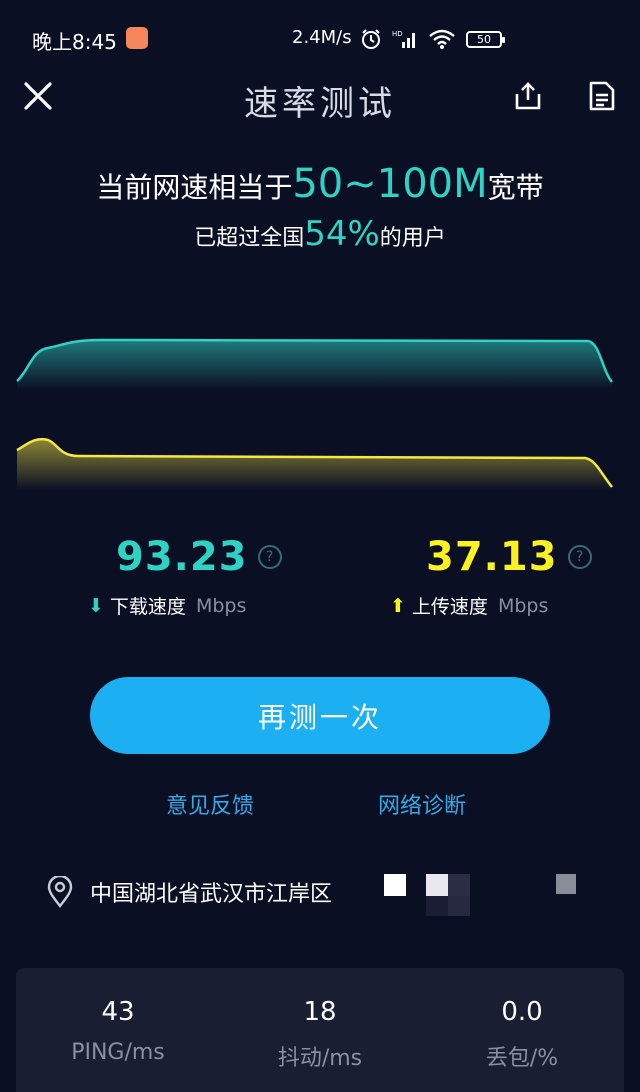 Image resolution: width=640 pixels, height=1092 pixels. Describe the element at coordinates (118, 1052) in the screenshot. I see `ping-label: PING/ms` at that location.